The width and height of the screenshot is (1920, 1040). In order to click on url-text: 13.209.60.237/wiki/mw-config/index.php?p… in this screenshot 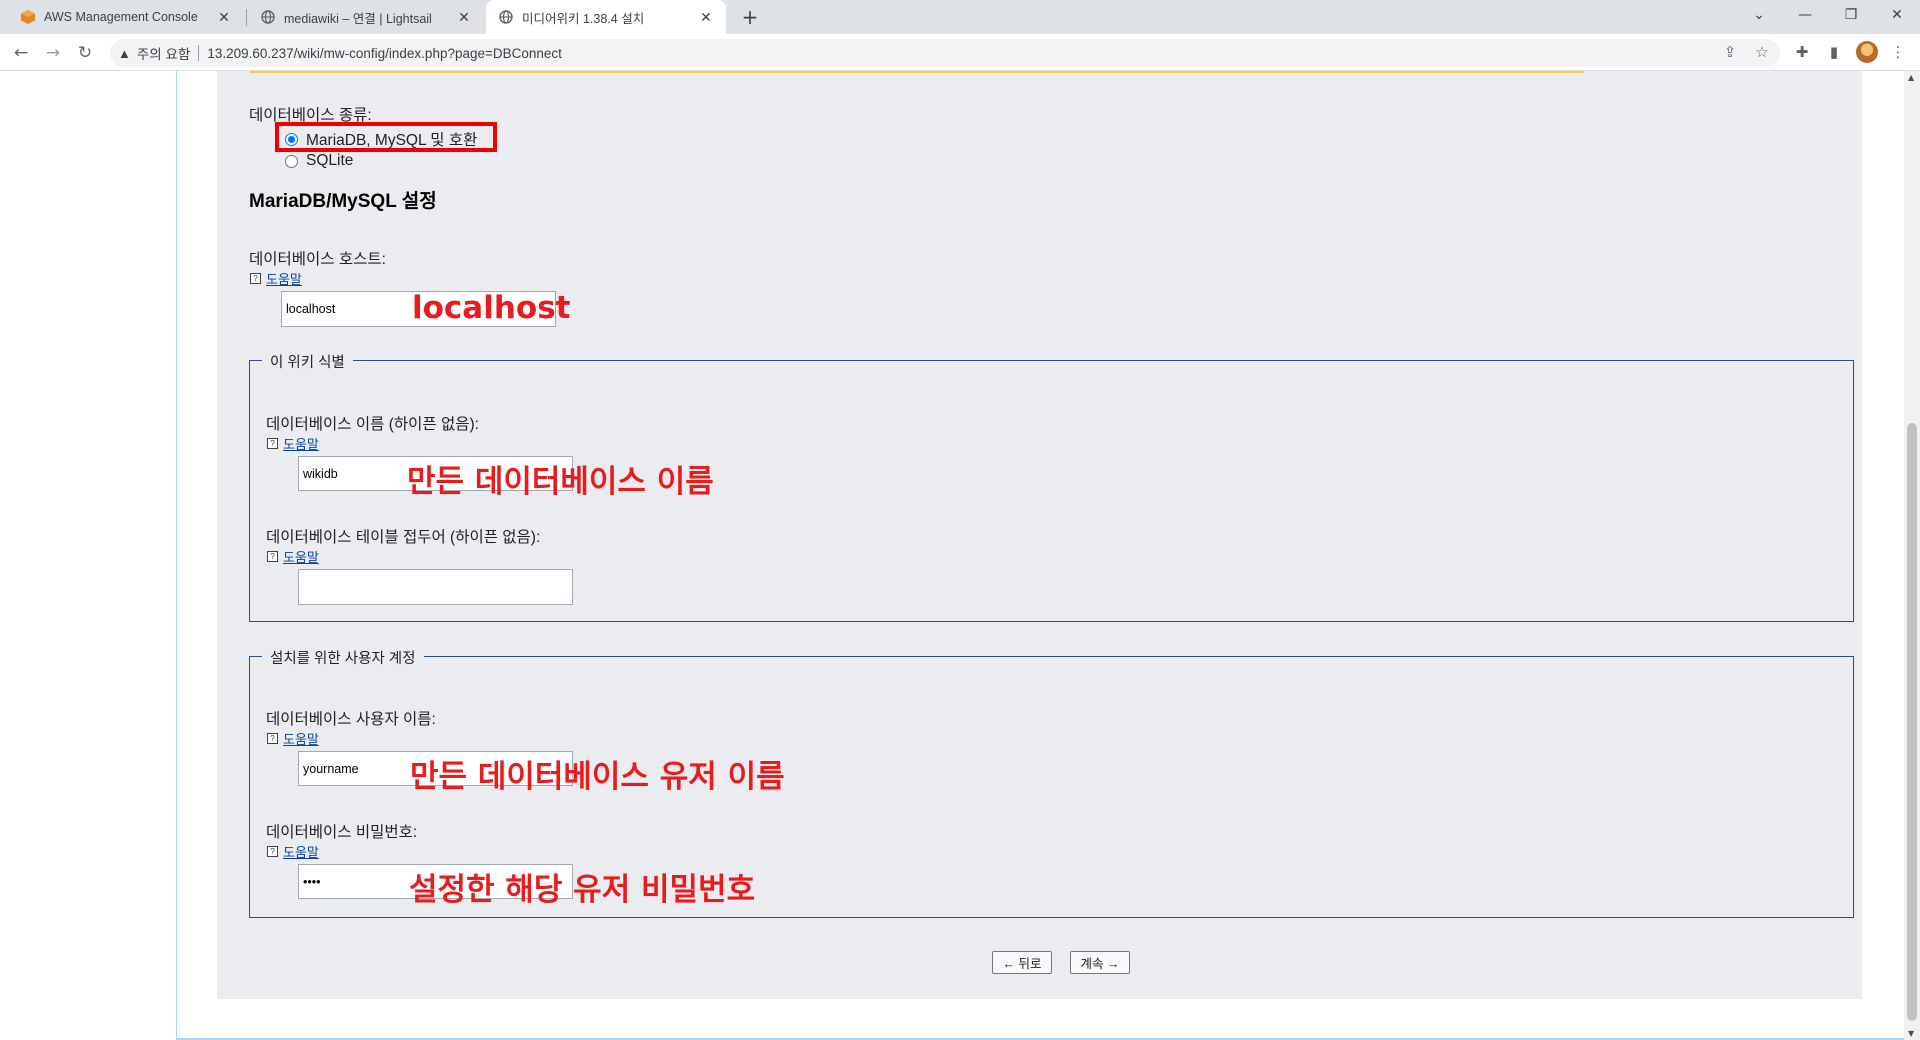, I will do `click(384, 53)`.